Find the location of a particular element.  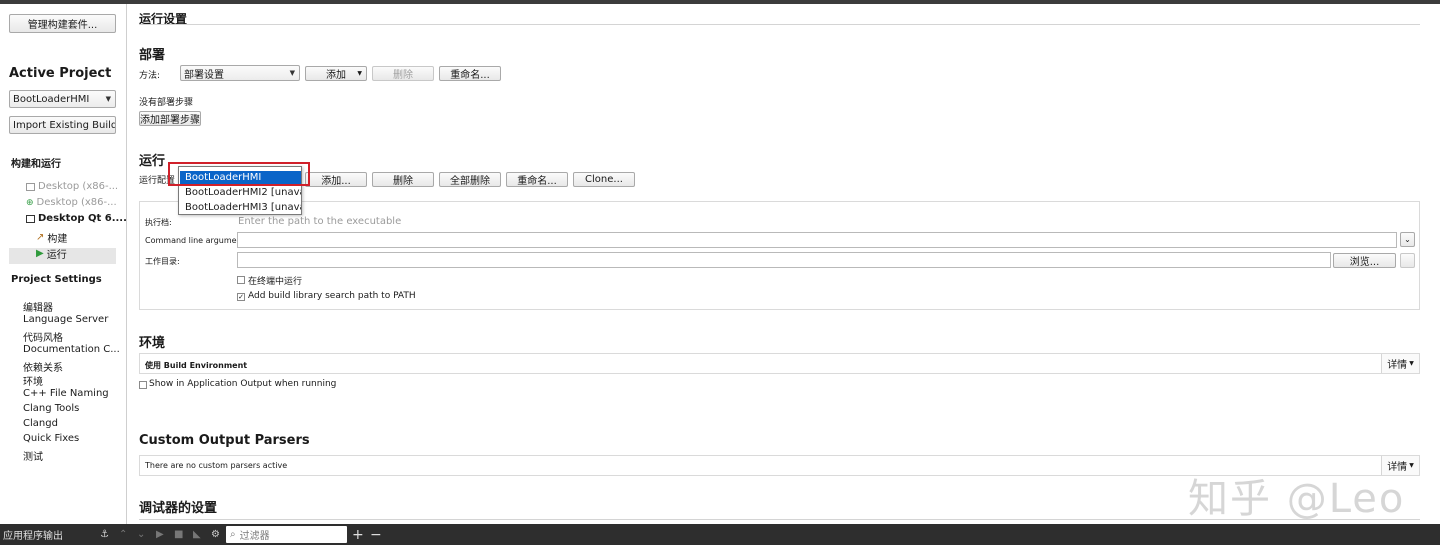

minus-icon: − is located at coordinates (376, 534).